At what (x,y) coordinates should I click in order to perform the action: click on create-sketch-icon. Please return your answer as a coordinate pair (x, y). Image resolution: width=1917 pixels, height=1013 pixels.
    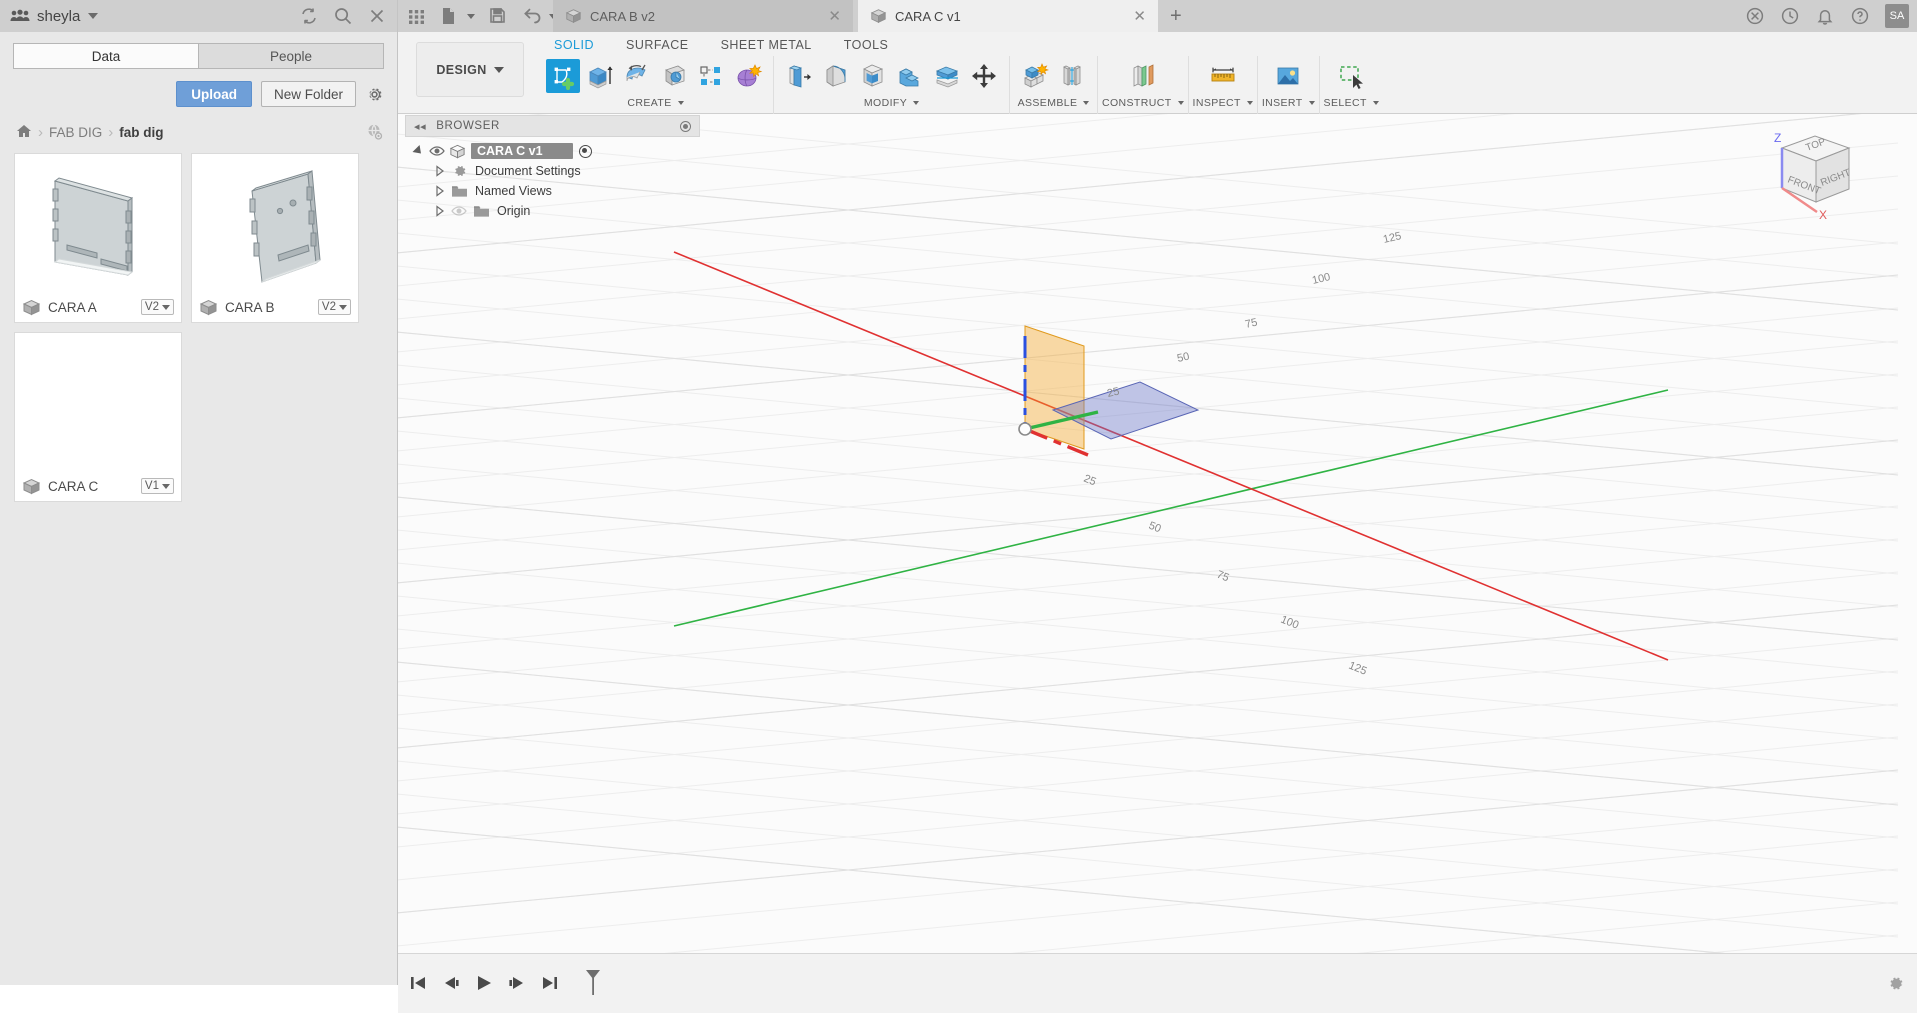
    Looking at the image, I should click on (563, 76).